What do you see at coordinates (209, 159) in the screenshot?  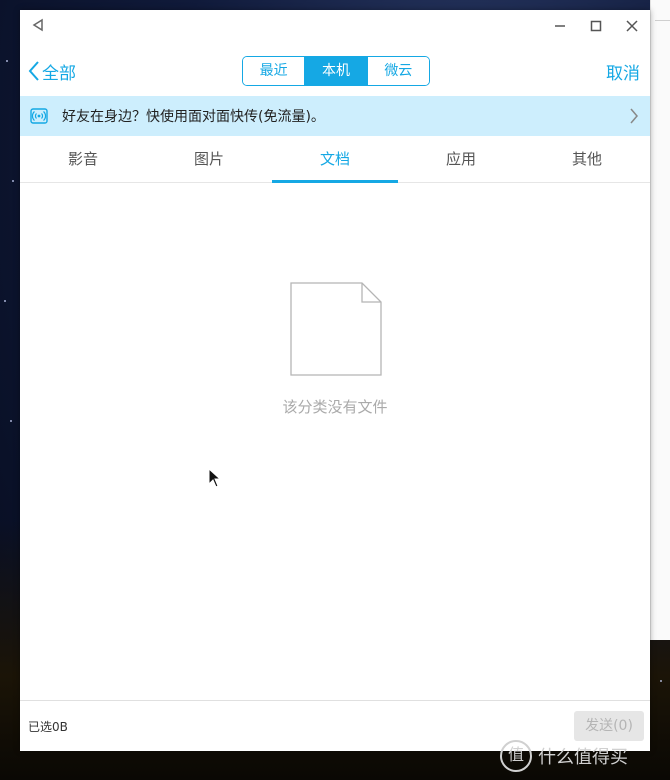 I see `tab-images: 图片` at bounding box center [209, 159].